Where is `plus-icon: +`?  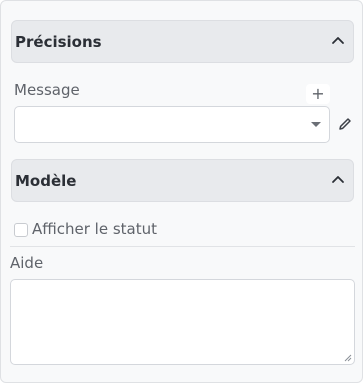 plus-icon: + is located at coordinates (318, 93).